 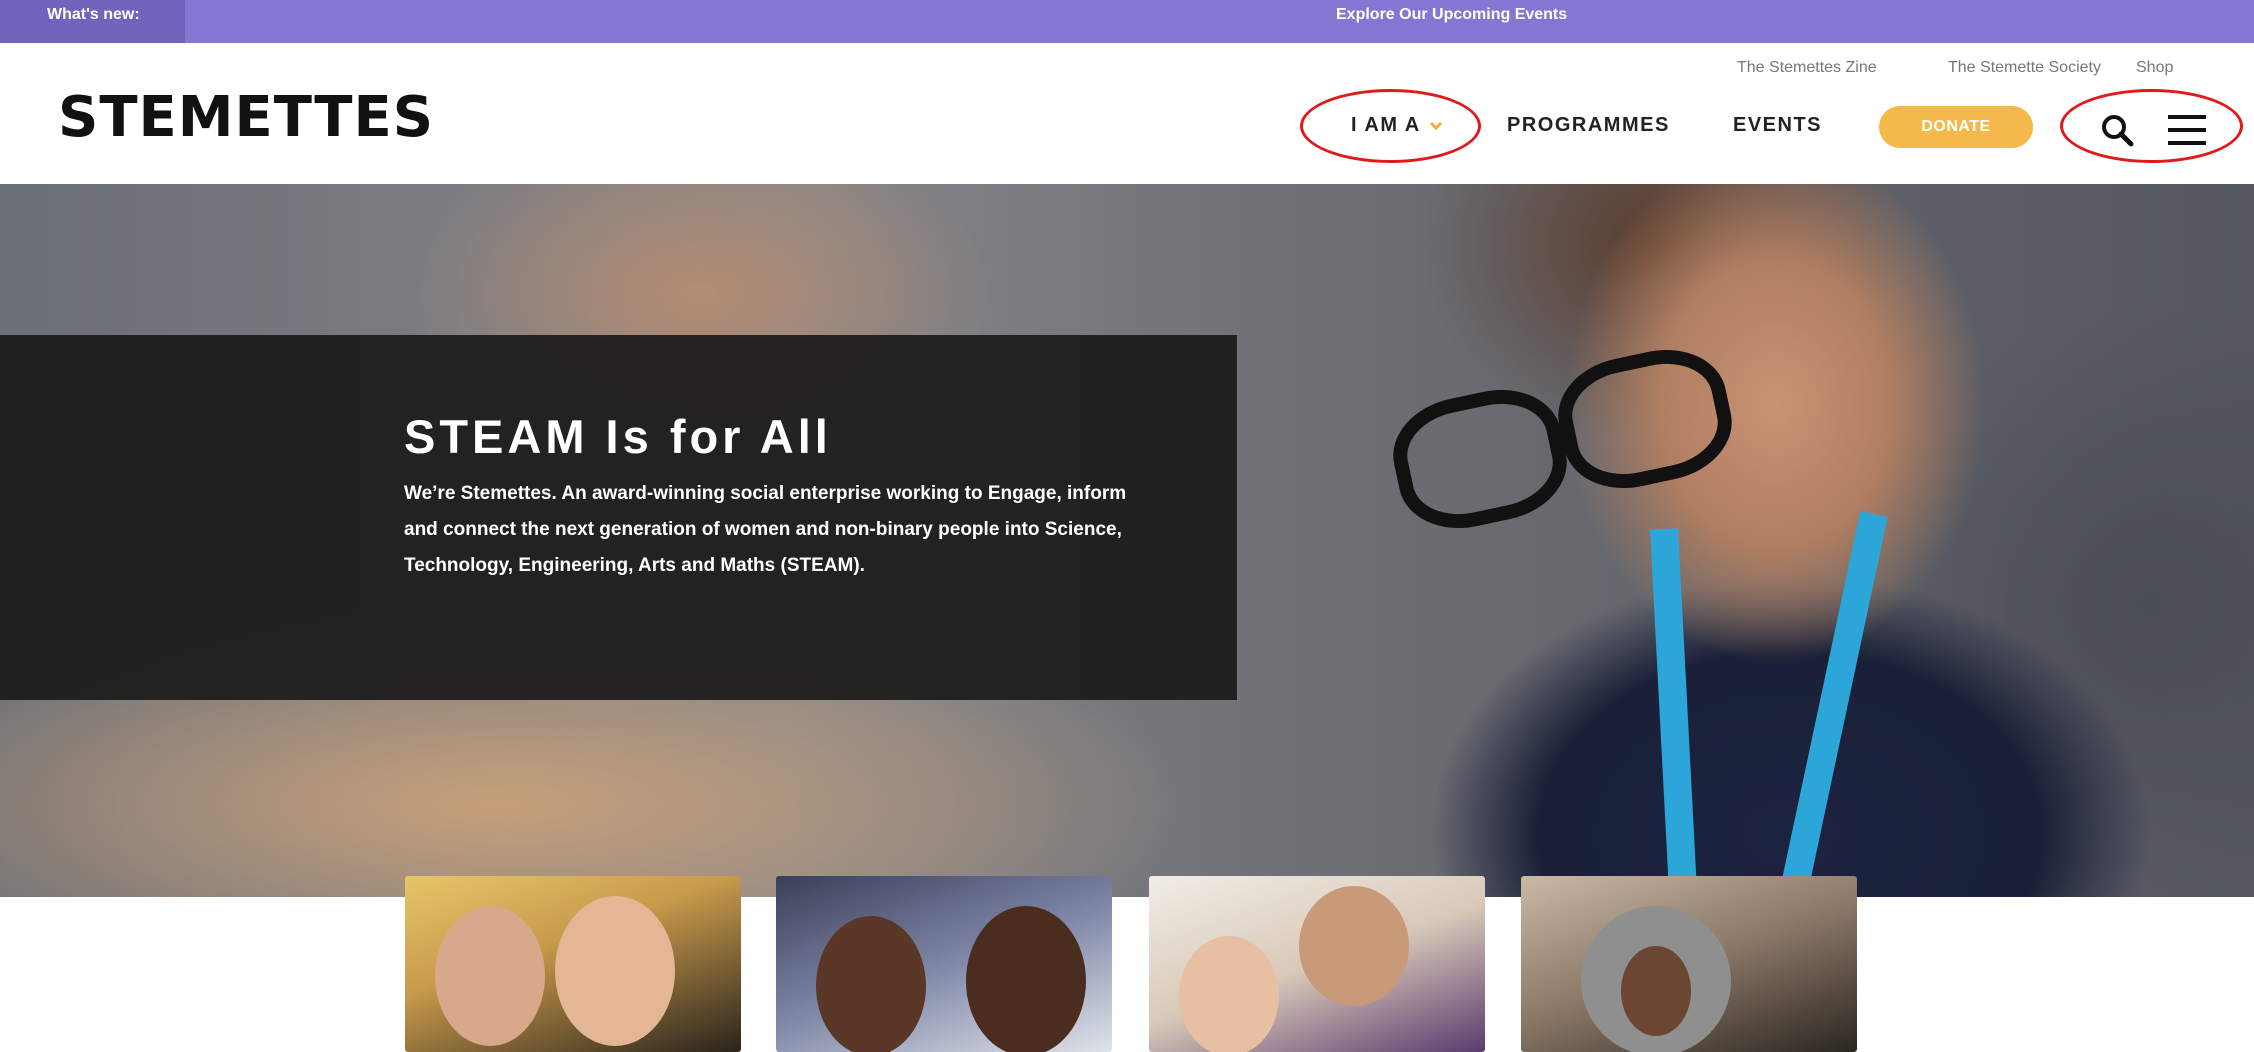 What do you see at coordinates (1807, 68) in the screenshot?
I see `zine-link: The Stemettes Zine` at bounding box center [1807, 68].